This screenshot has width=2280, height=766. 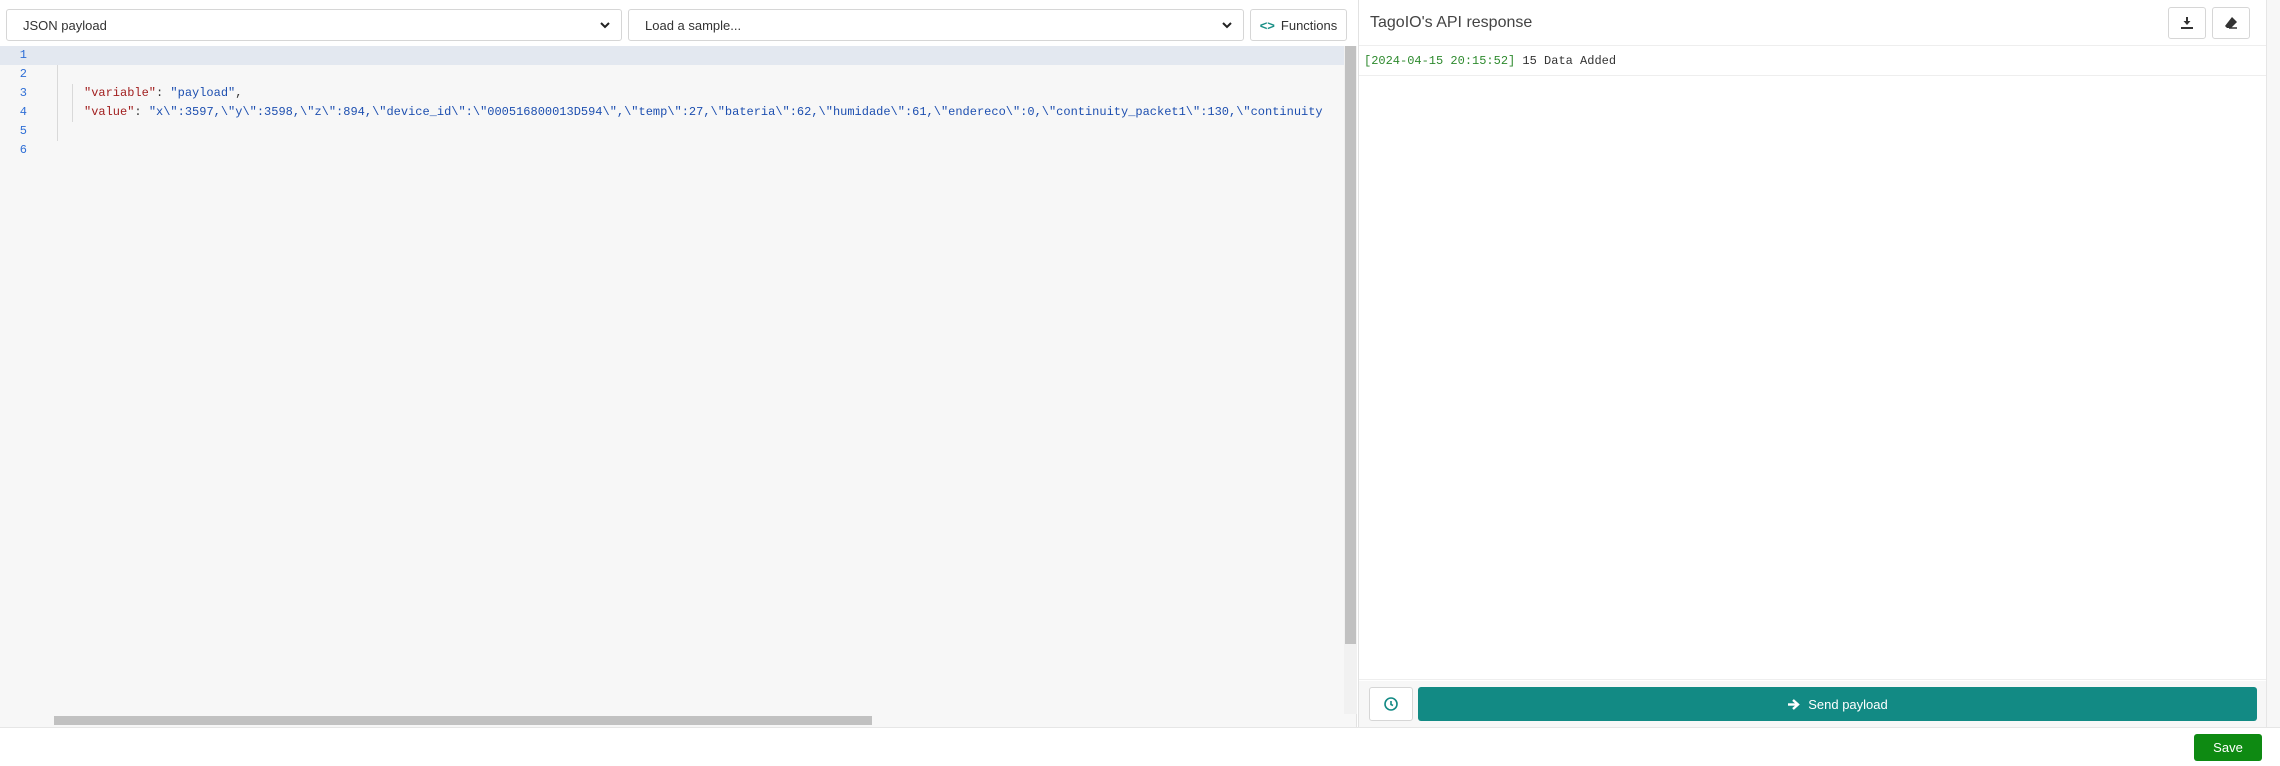 I want to click on page-scrollbar, so click(x=2273, y=363).